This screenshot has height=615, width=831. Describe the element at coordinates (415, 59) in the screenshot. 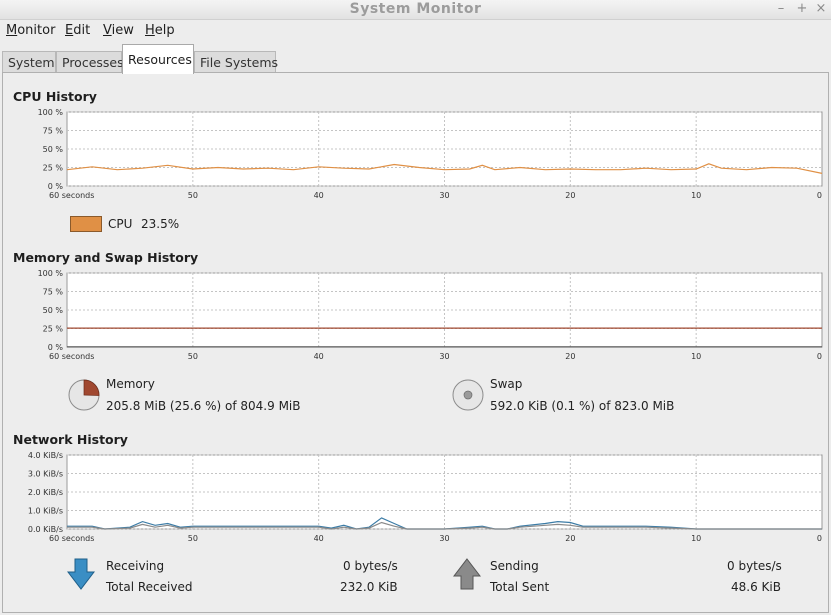

I see `tab-bar: System Processes Resources File Systems` at that location.